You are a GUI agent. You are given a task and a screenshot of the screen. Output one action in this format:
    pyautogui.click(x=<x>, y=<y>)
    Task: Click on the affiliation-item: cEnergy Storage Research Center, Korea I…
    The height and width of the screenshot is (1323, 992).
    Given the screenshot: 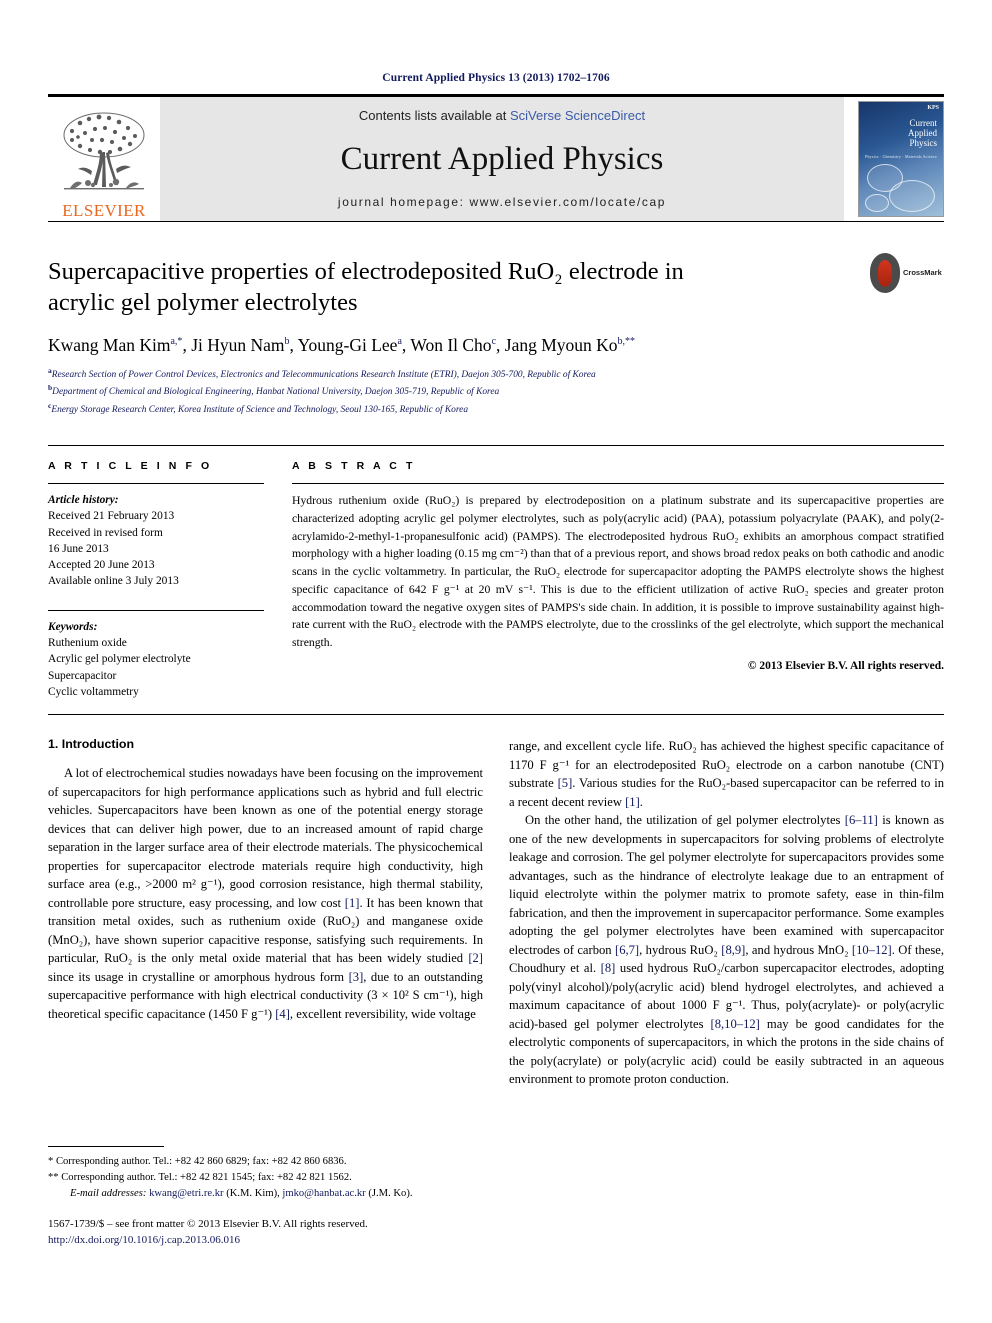 What is the action you would take?
    pyautogui.click(x=258, y=407)
    